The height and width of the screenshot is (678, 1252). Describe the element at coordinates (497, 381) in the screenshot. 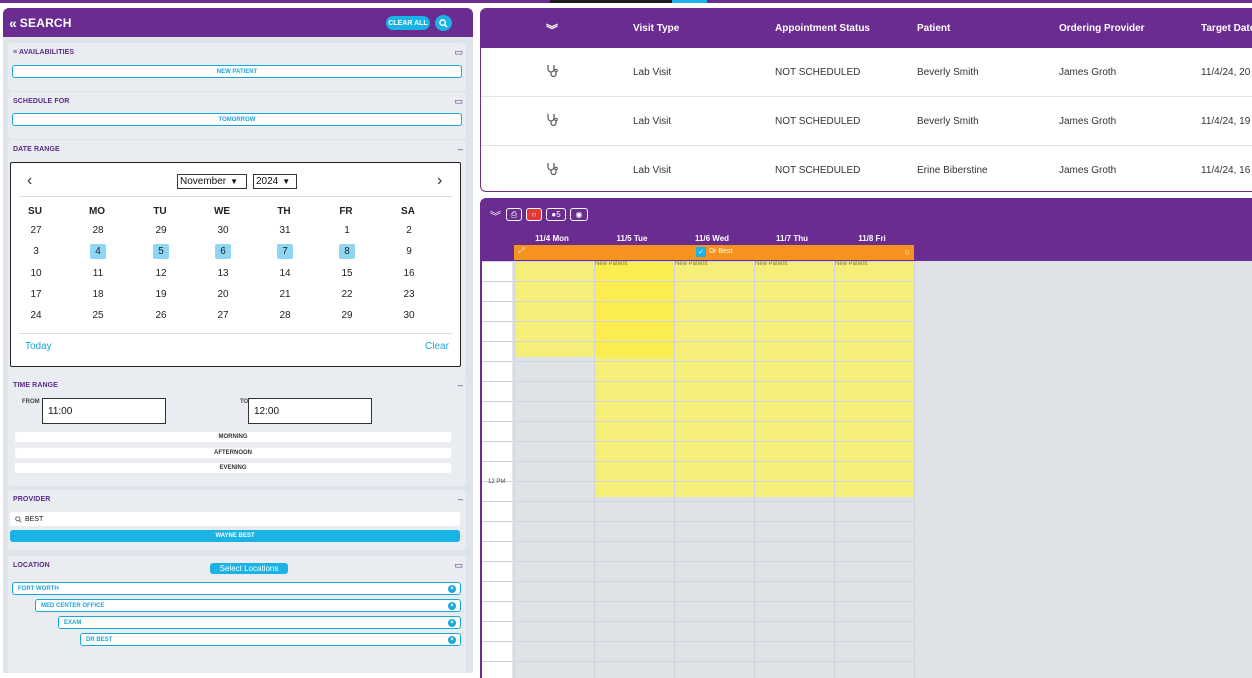

I see `gutter-line` at that location.